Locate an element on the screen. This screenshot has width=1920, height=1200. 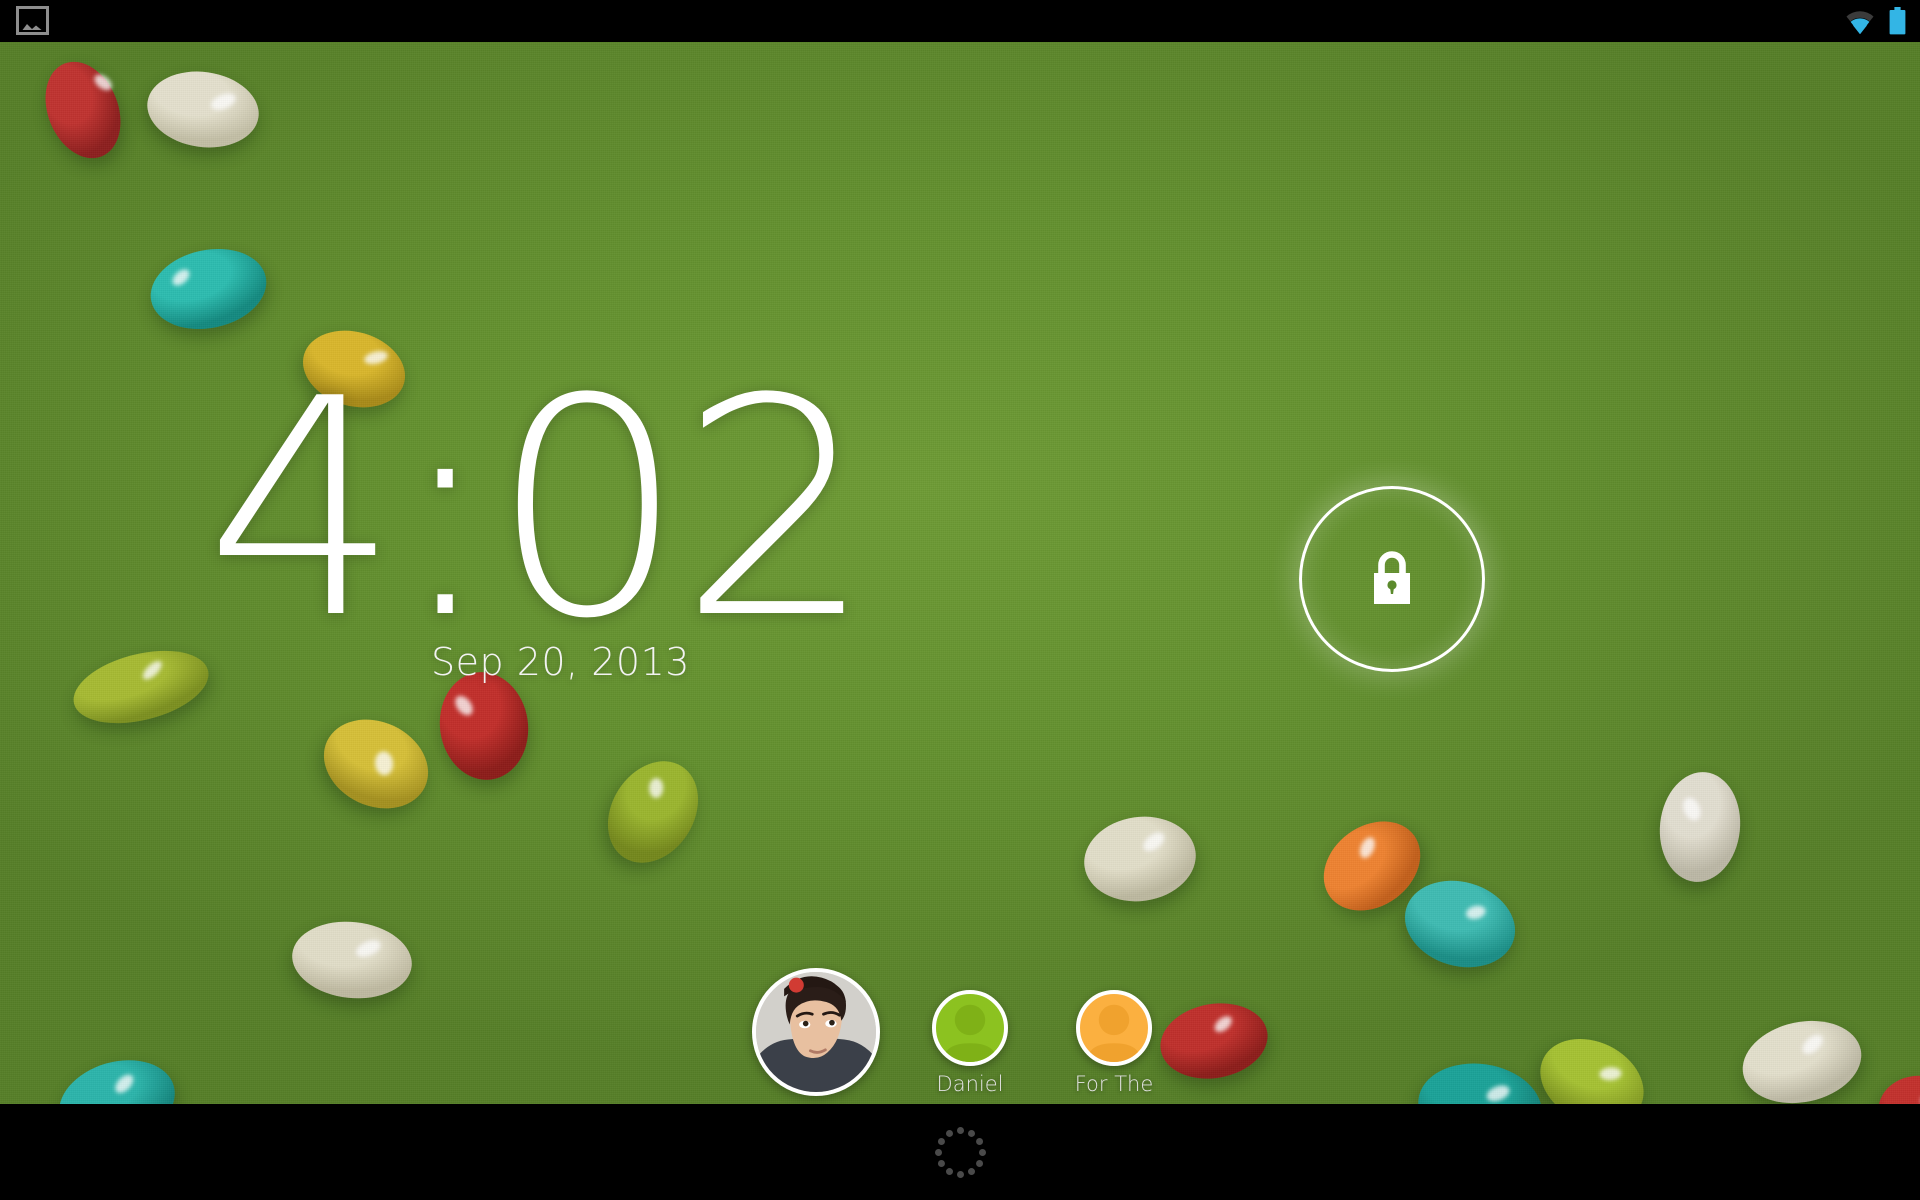
status-bar is located at coordinates (960, 21).